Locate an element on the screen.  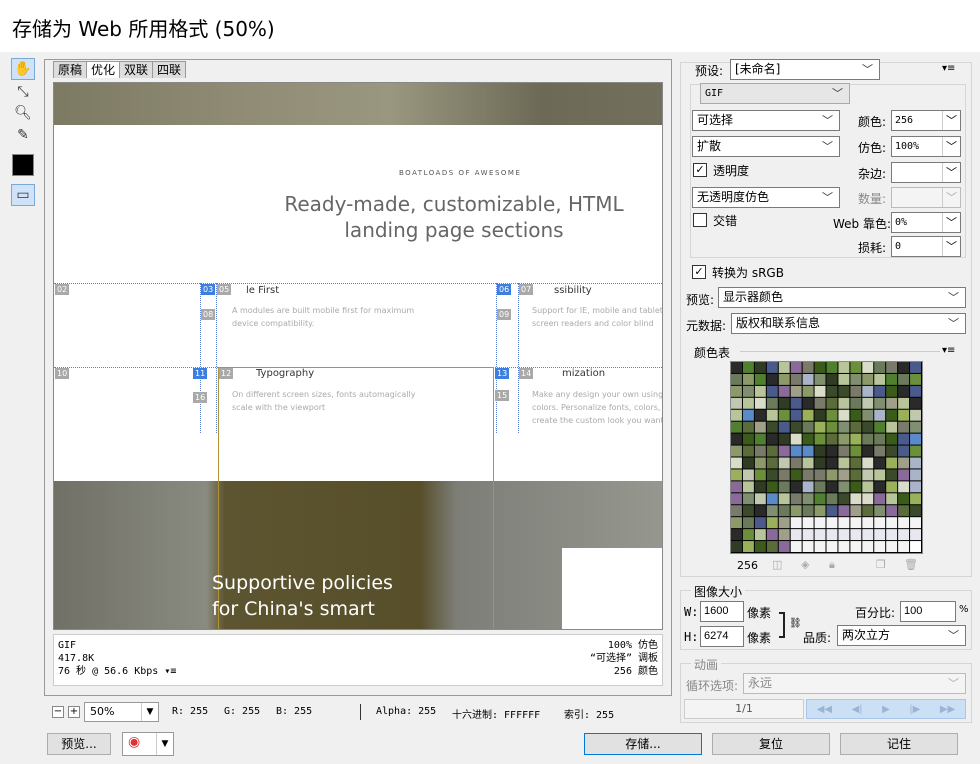
slice-tag: 09 is located at coordinates (504, 314).